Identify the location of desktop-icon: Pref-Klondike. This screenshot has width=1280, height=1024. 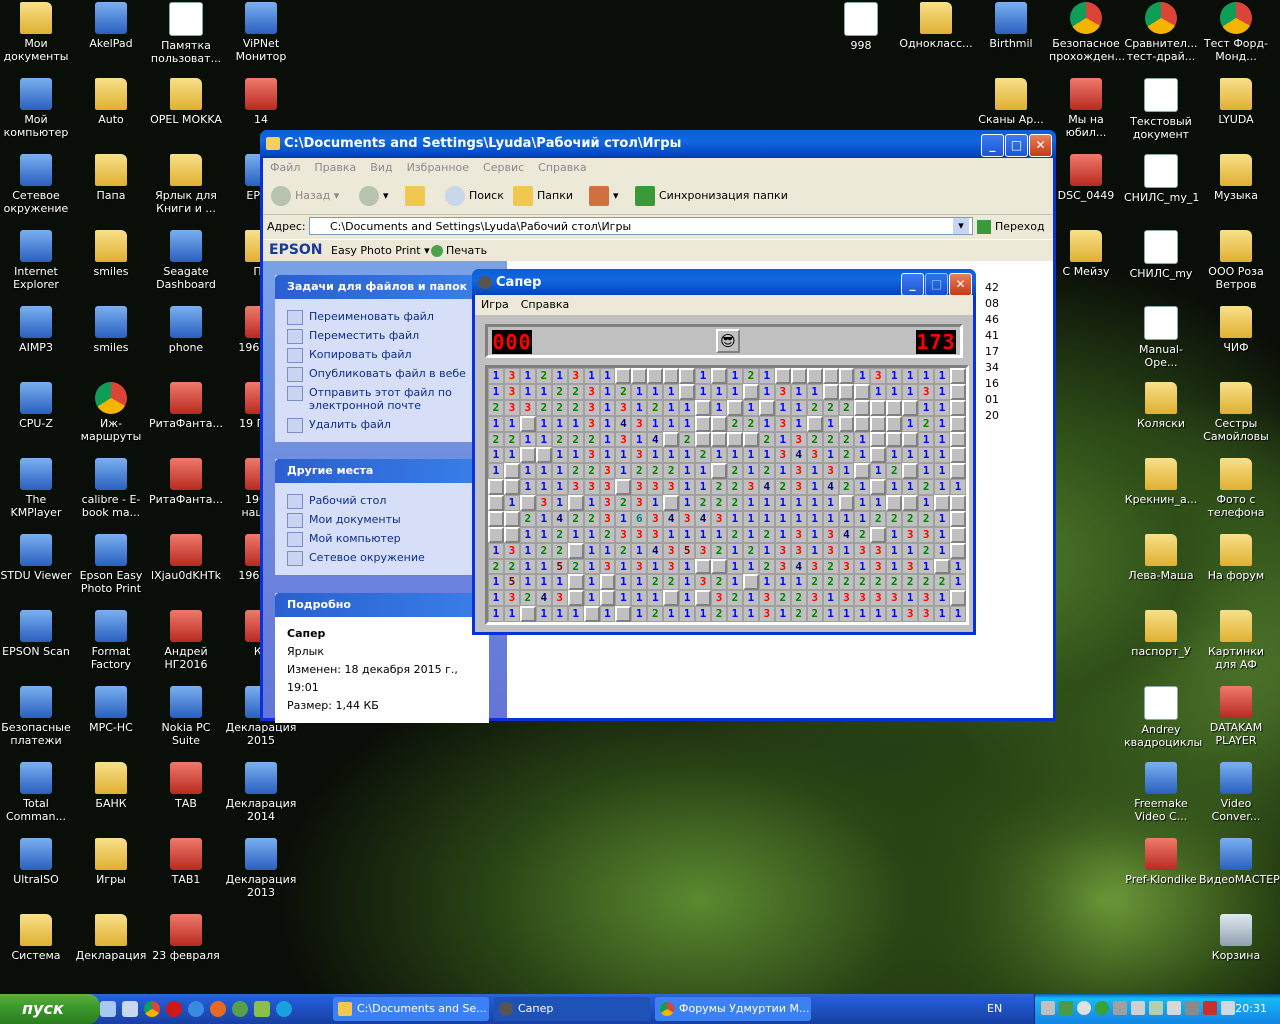
(1161, 862).